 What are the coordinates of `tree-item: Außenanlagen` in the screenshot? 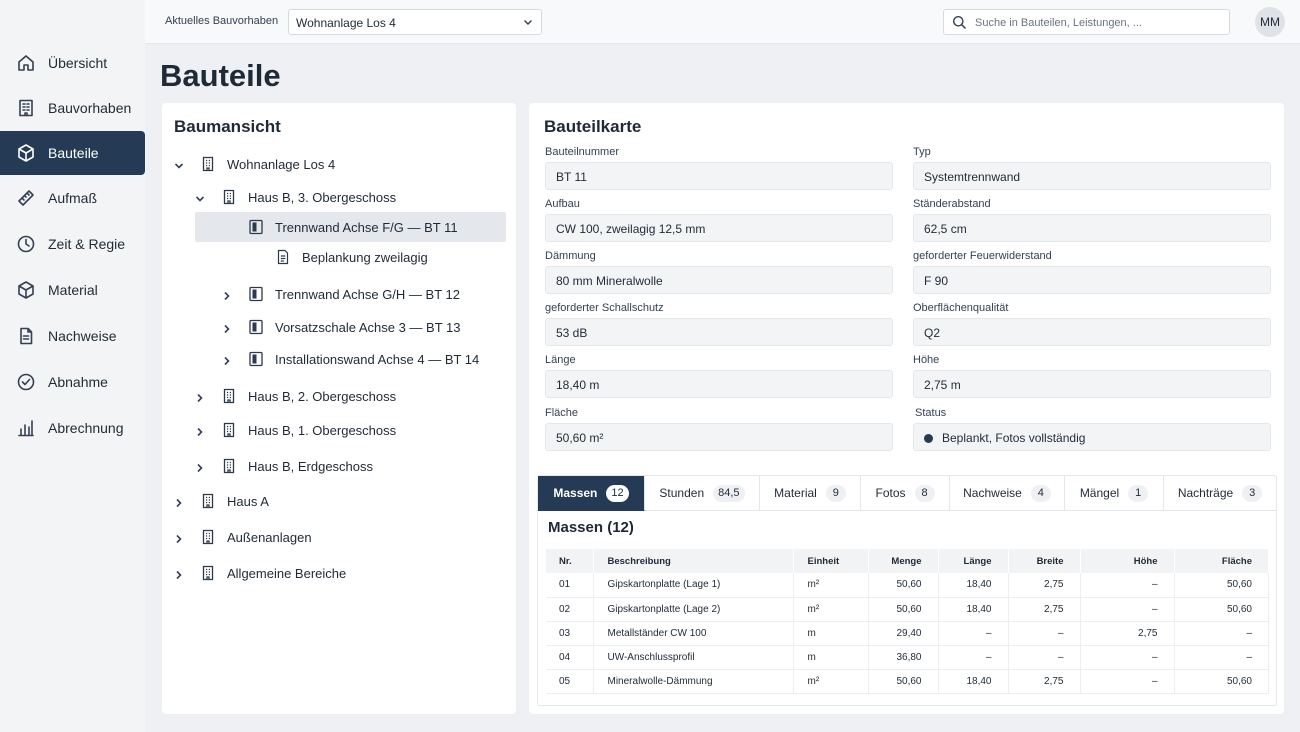 It's located at (243, 537).